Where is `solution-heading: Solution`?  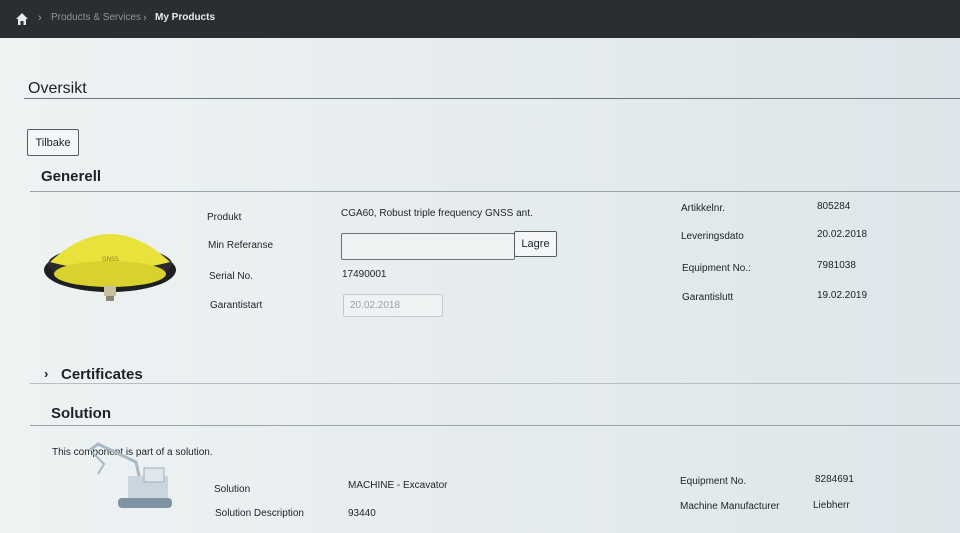 solution-heading: Solution is located at coordinates (81, 413).